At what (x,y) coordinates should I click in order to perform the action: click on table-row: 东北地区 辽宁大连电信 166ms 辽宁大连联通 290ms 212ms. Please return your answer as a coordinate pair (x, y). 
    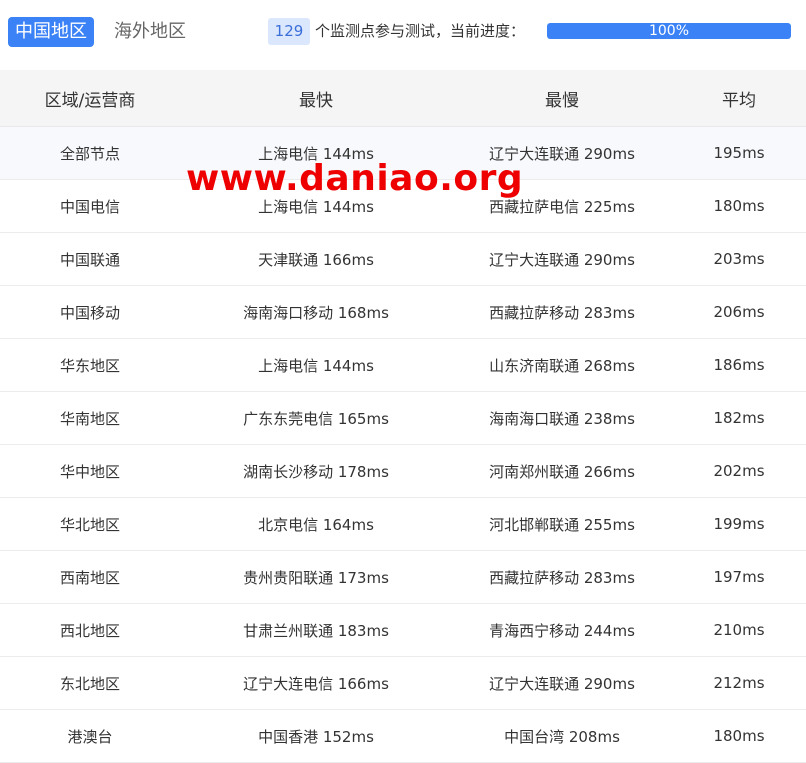
    Looking at the image, I should click on (403, 683).